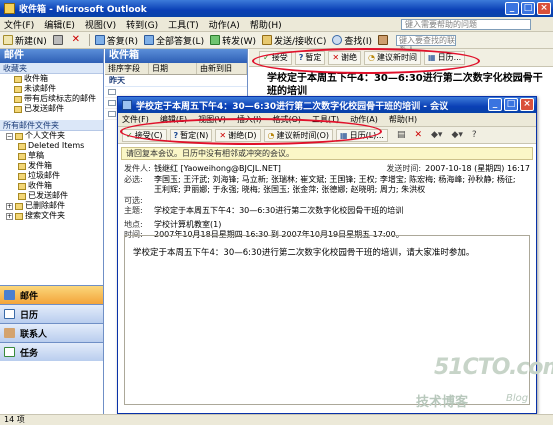 The image size is (553, 425). What do you see at coordinates (144, 135) in the screenshot?
I see `meeting-accept-button: ✓ 接受(C)` at bounding box center [144, 135].